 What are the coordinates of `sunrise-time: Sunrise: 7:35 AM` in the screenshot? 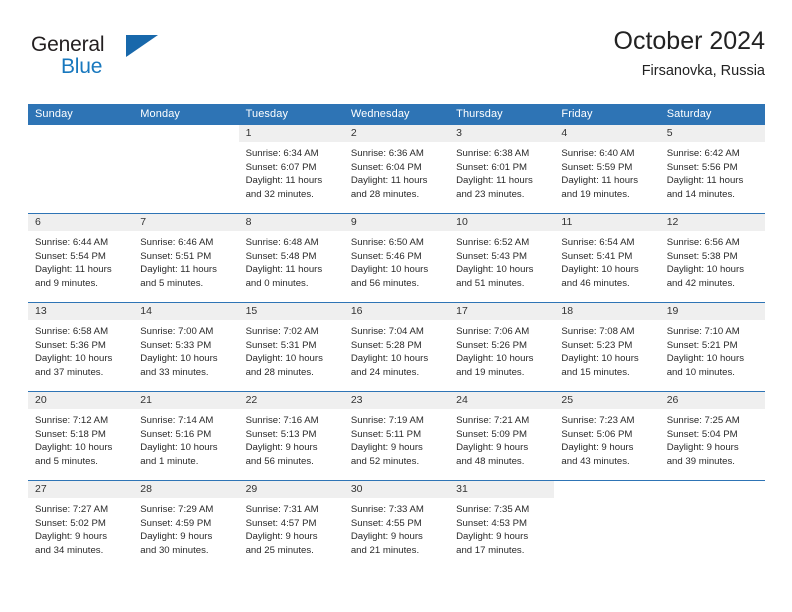 It's located at (493, 509).